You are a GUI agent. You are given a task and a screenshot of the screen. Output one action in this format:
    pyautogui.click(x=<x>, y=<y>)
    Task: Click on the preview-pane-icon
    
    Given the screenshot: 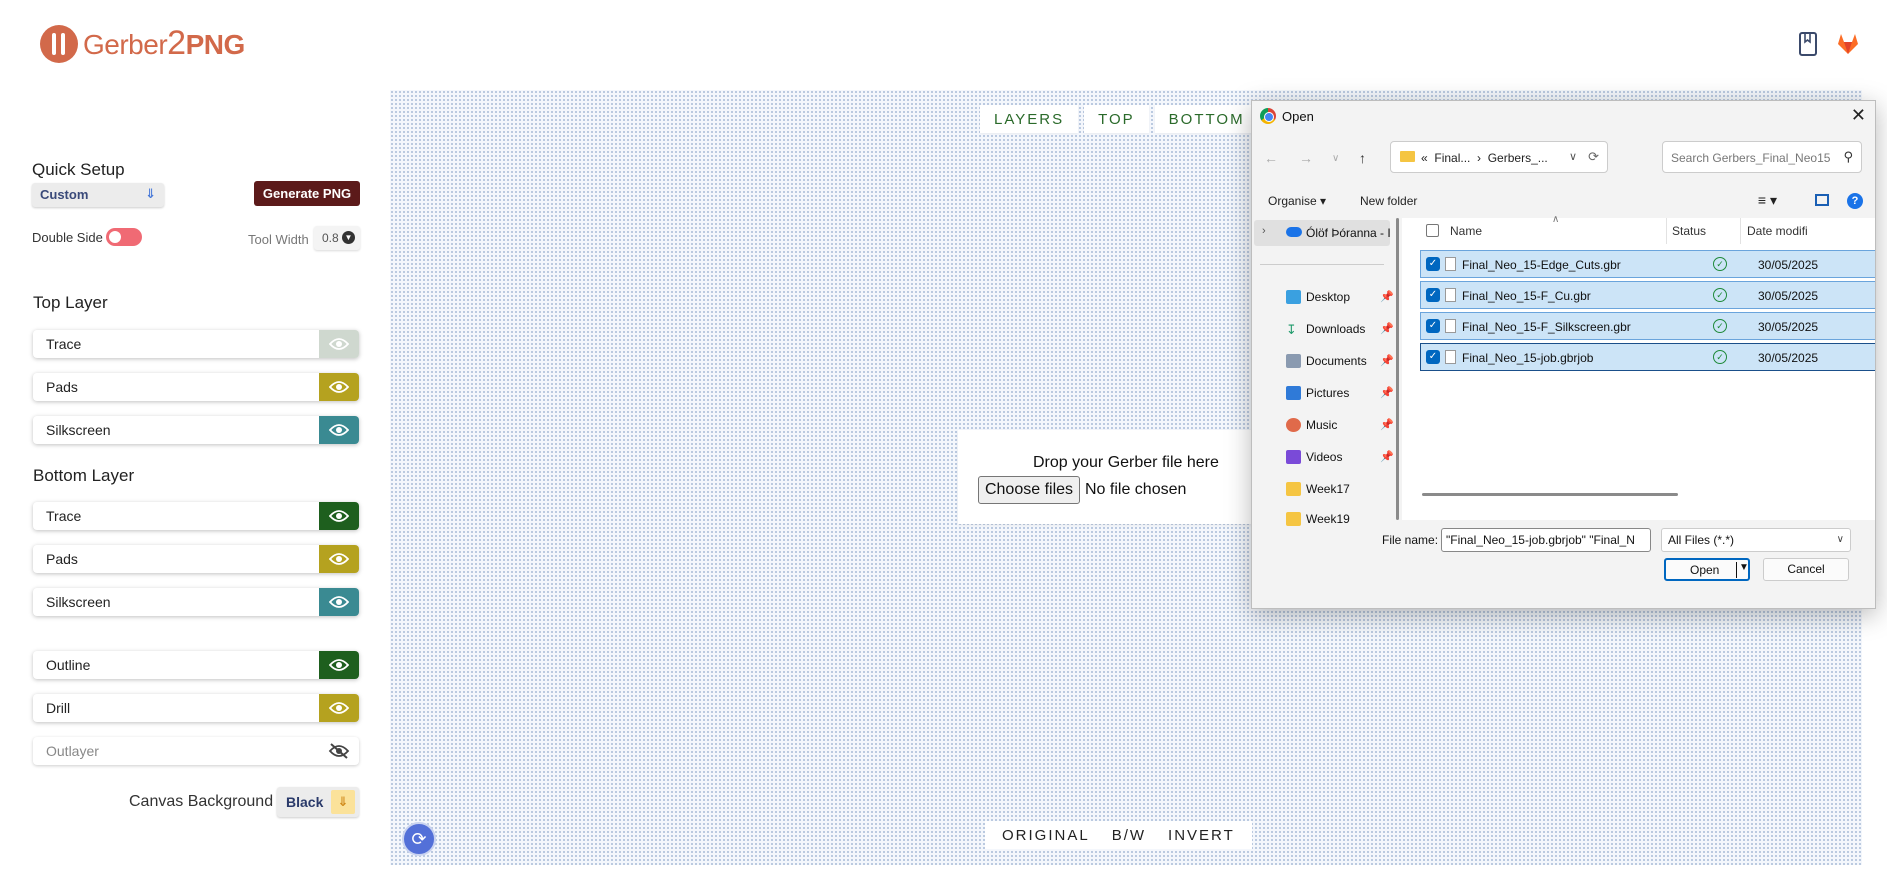 What is the action you would take?
    pyautogui.click(x=1822, y=200)
    